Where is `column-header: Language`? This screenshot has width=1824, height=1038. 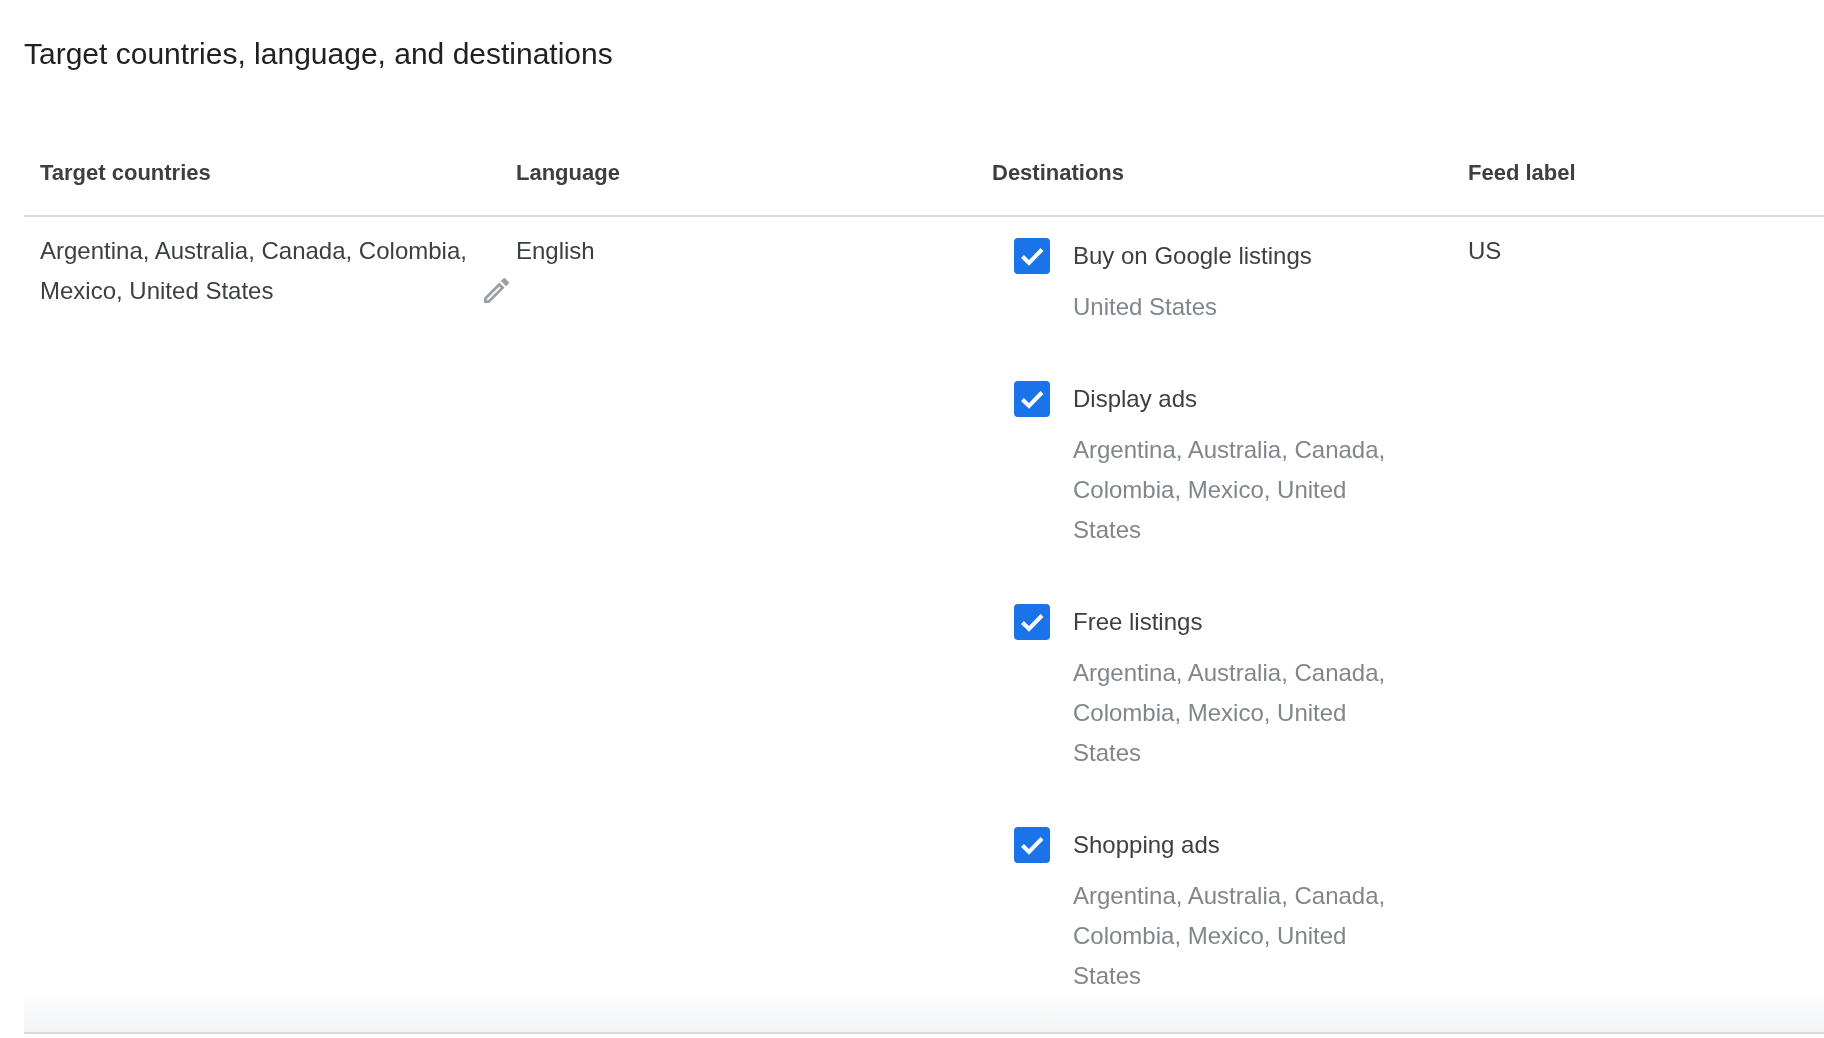 column-header: Language is located at coordinates (568, 172).